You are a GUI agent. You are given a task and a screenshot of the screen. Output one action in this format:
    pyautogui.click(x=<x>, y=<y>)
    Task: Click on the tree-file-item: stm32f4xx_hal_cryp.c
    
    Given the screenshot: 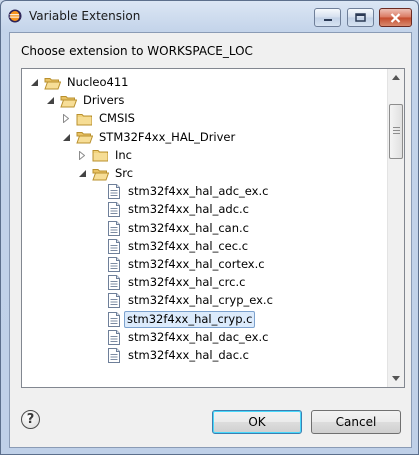 What is the action you would take?
    pyautogui.click(x=174, y=319)
    